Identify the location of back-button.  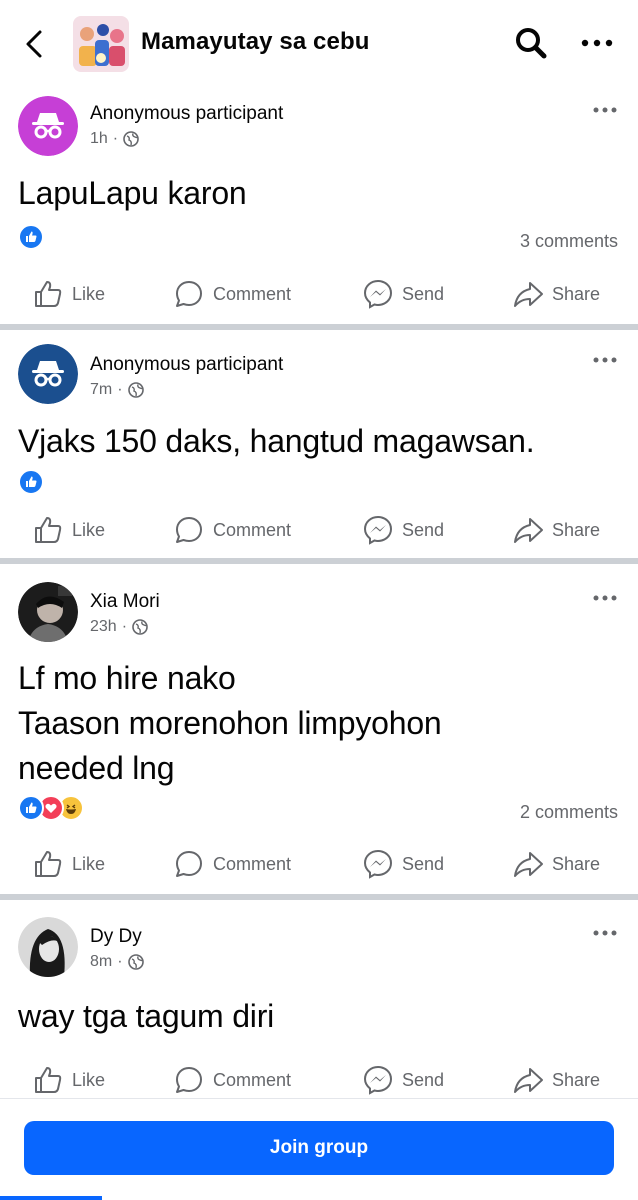
(35, 44).